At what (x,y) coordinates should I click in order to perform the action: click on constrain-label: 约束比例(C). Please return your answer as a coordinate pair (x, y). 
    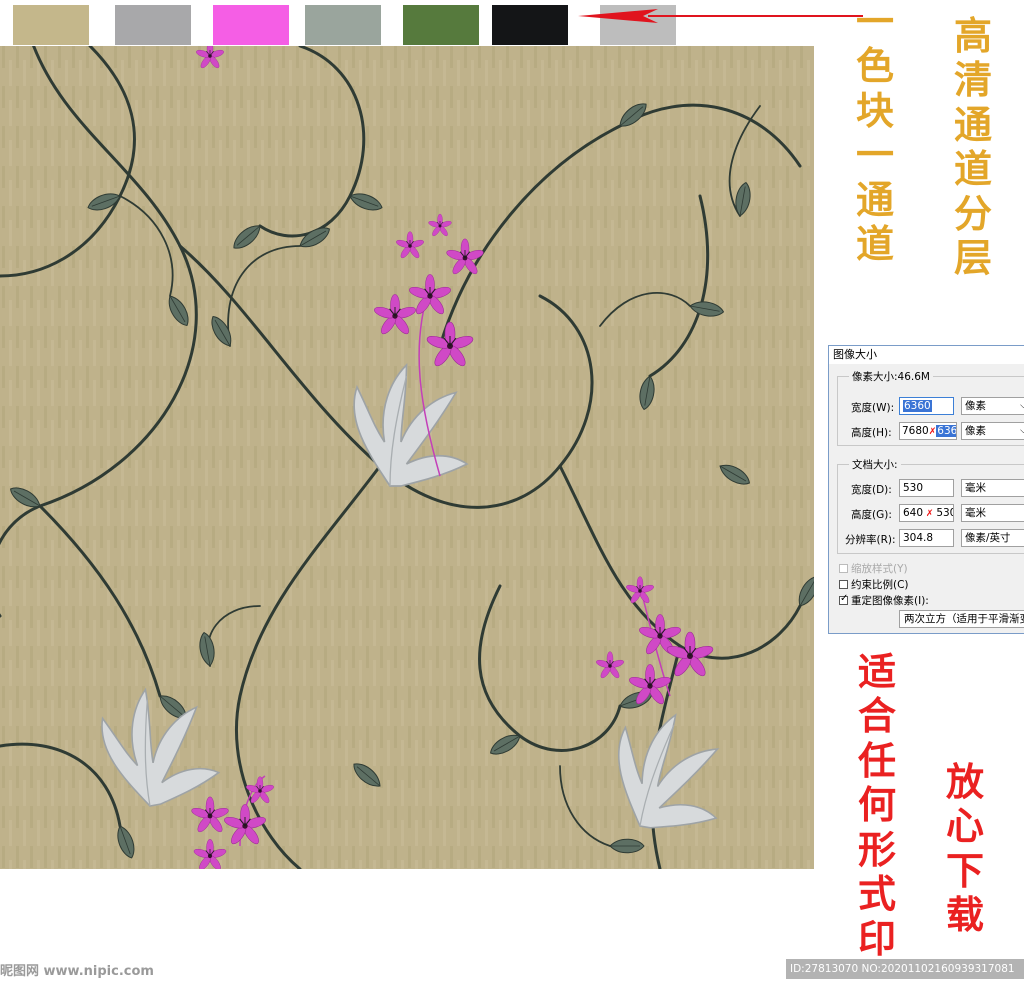
    Looking at the image, I should click on (880, 585).